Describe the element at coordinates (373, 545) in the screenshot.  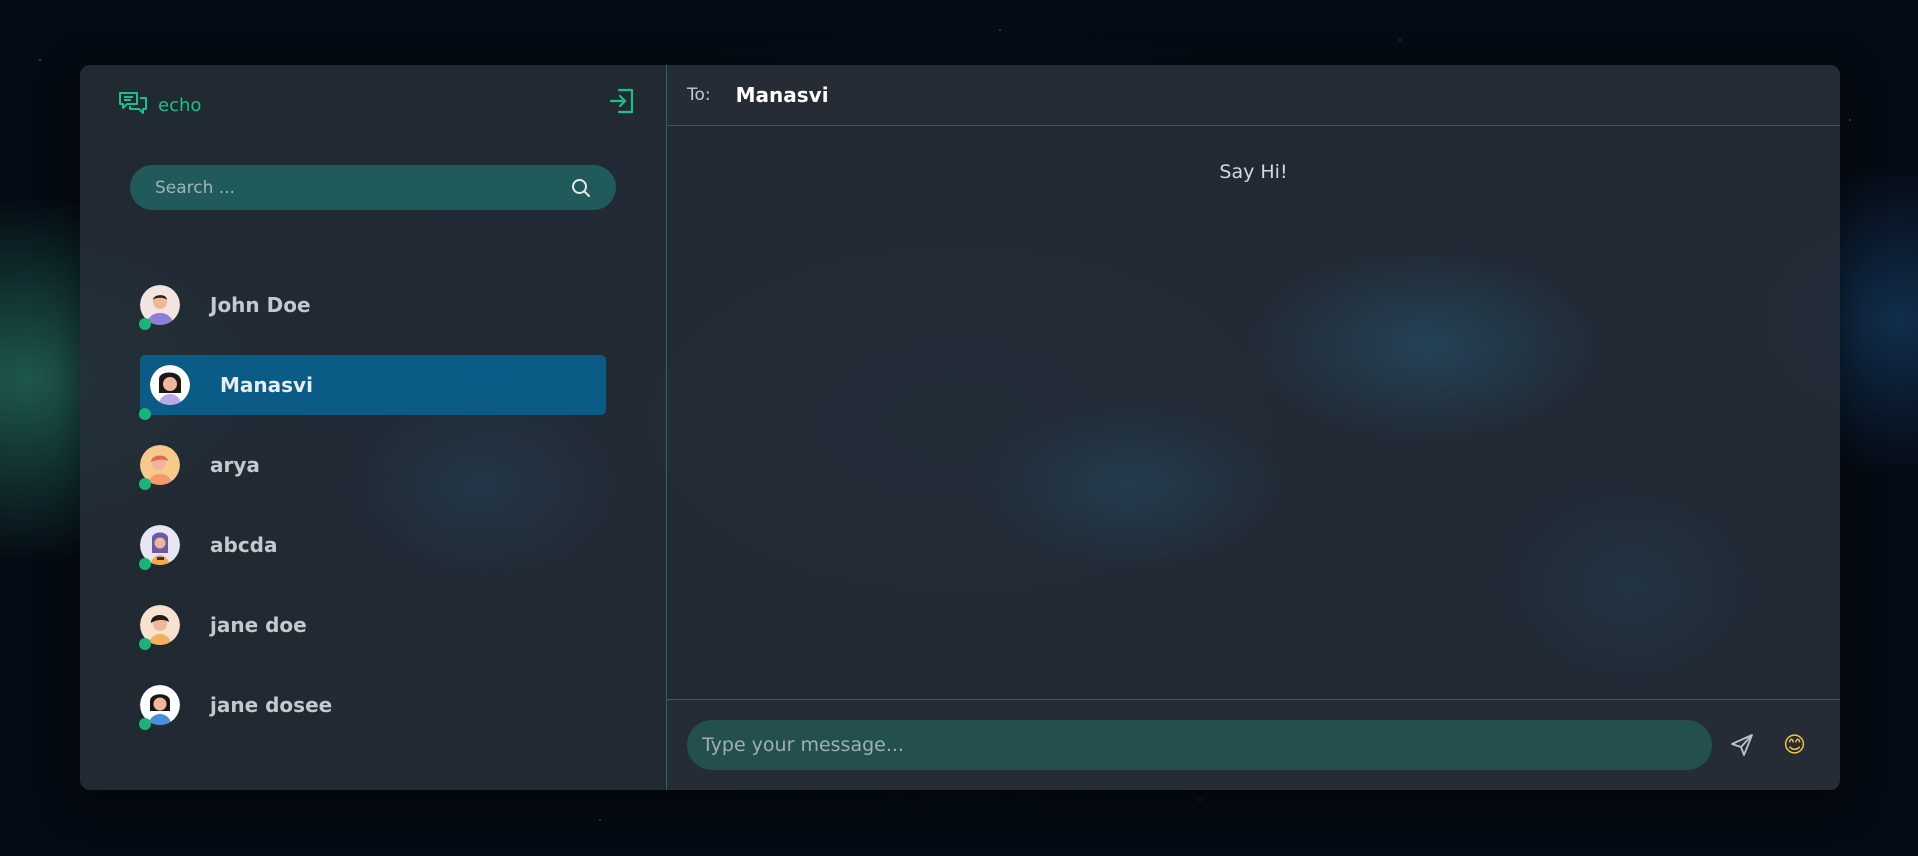
I see `contact-item-abcda: abcda` at that location.